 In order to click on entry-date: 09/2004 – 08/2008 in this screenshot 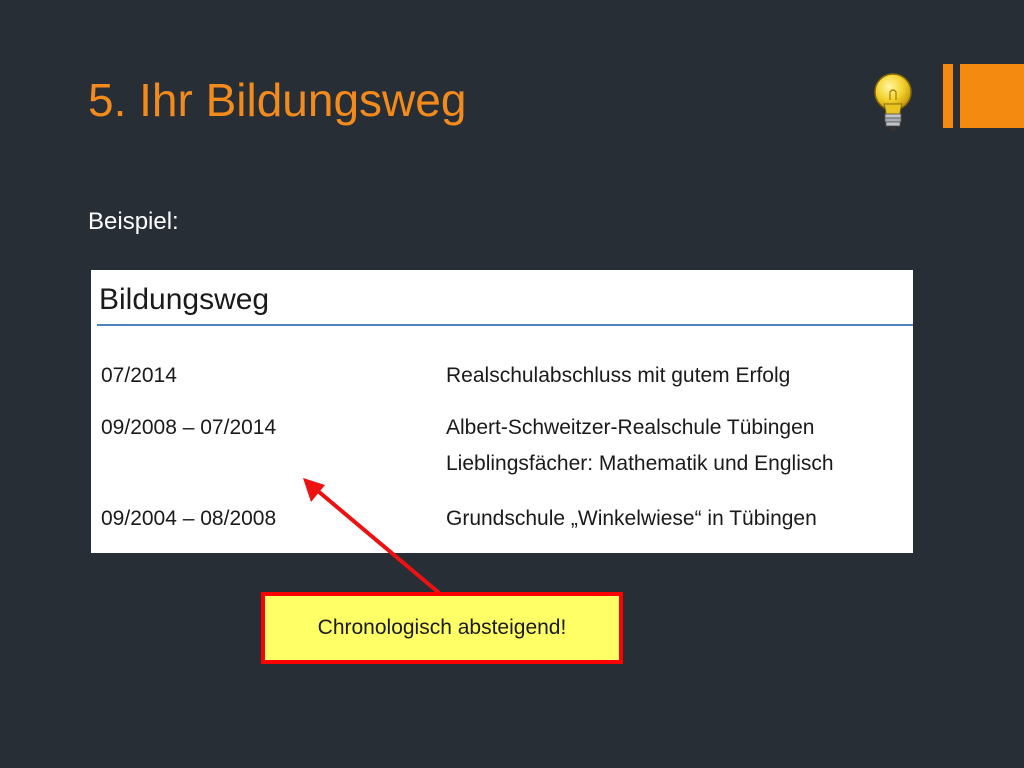, I will do `click(189, 518)`.